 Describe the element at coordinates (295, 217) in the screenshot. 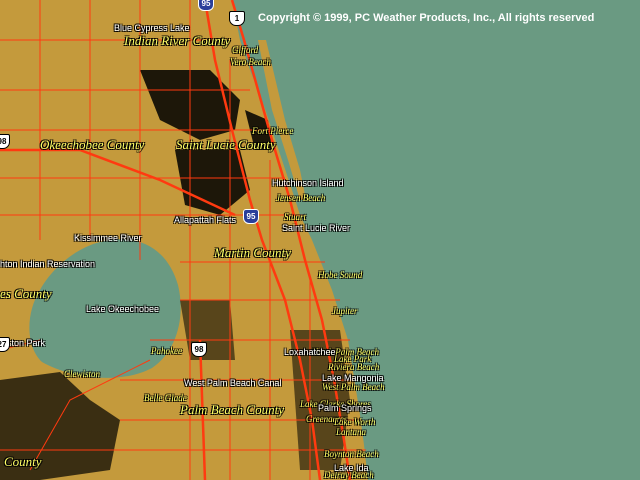

I see `city-label: Stuart` at that location.